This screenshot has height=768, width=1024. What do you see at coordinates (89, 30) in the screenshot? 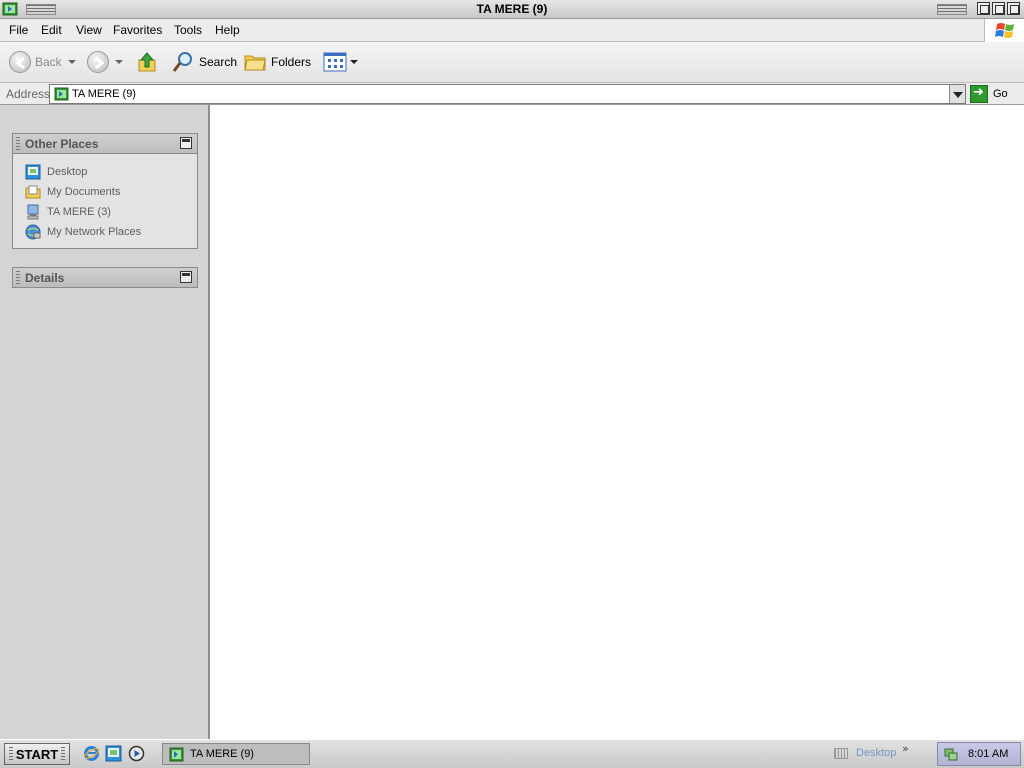
I see `menu-view: View` at bounding box center [89, 30].